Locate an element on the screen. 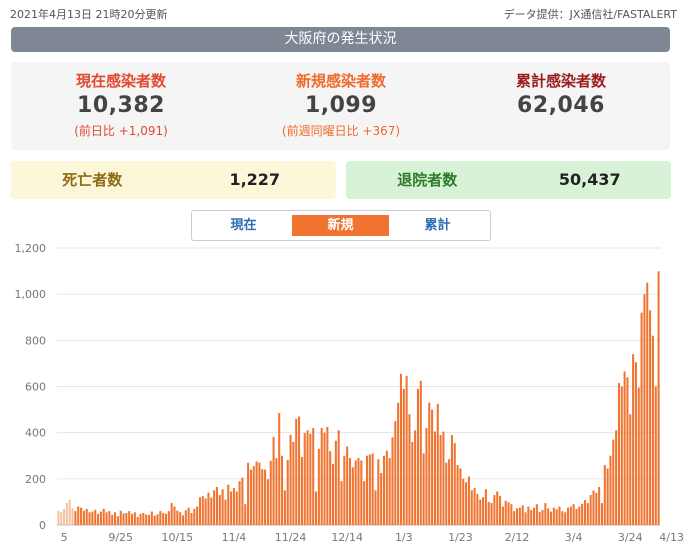 The width and height of the screenshot is (687, 550). stat-new-diff: (前週同曜日比 +367) is located at coordinates (341, 131).